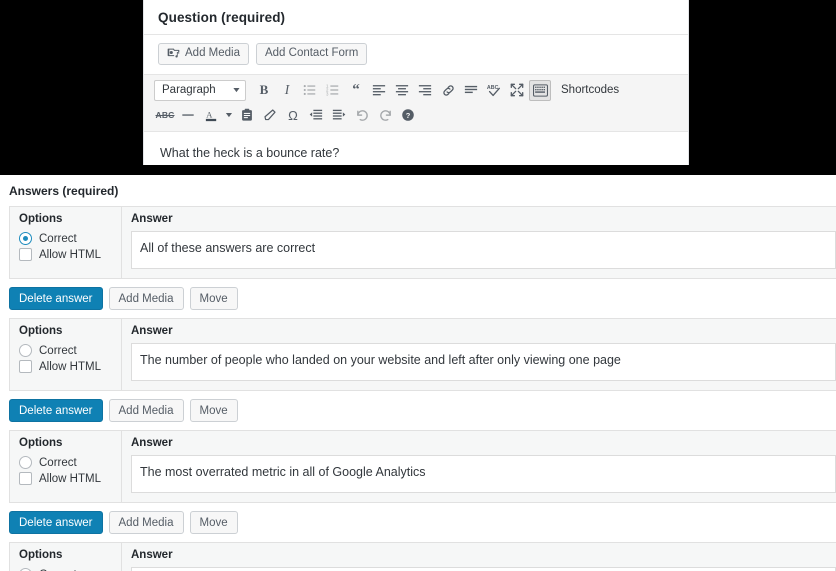 The image size is (836, 571). Describe the element at coordinates (408, 115) in the screenshot. I see `keyboard-shortcuts-icon: ?` at that location.